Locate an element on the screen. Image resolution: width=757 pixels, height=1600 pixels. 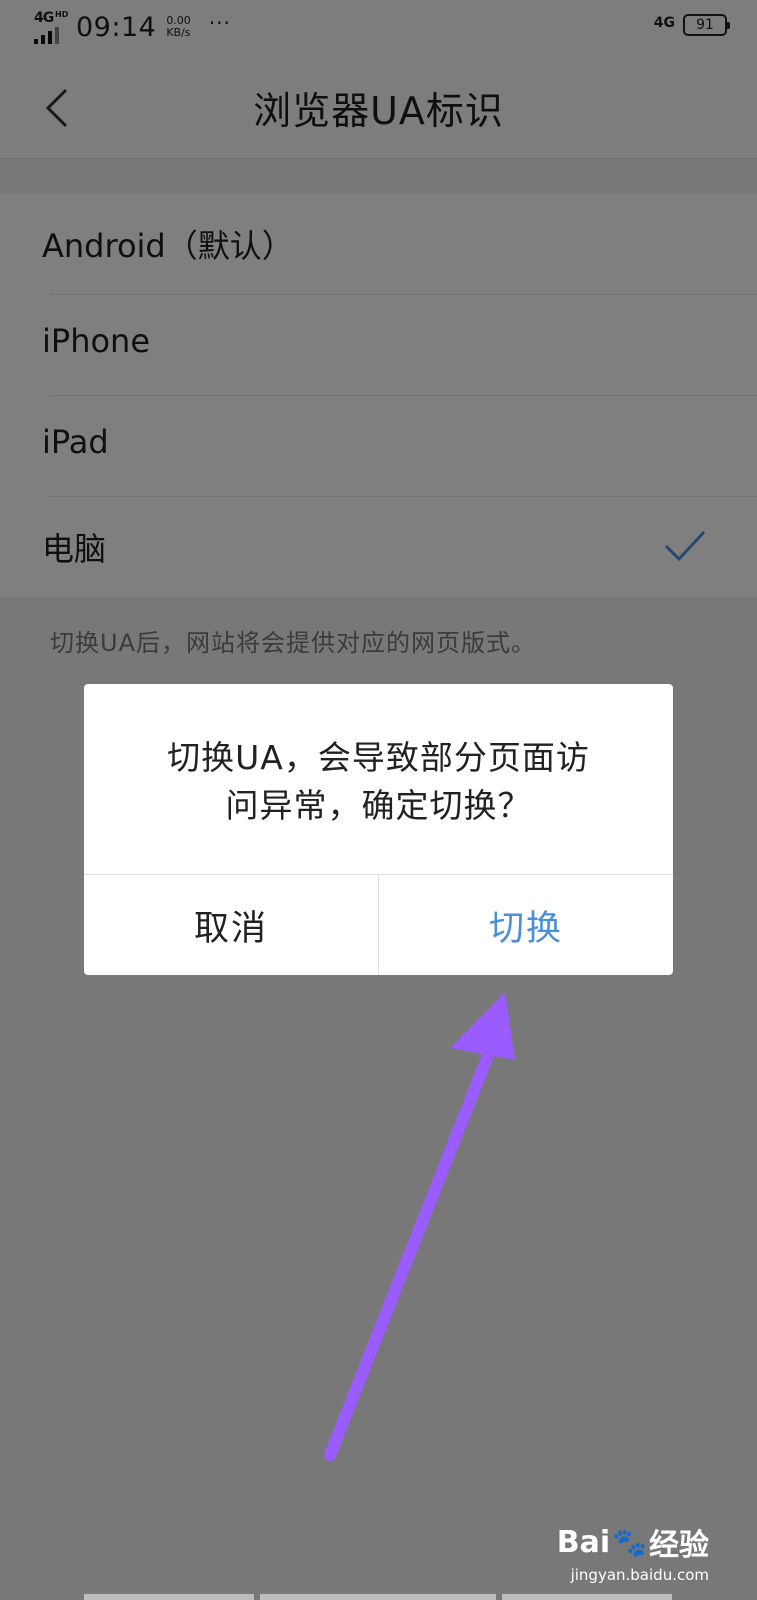
paw-icon: 🐾 is located at coordinates (629, 1542).